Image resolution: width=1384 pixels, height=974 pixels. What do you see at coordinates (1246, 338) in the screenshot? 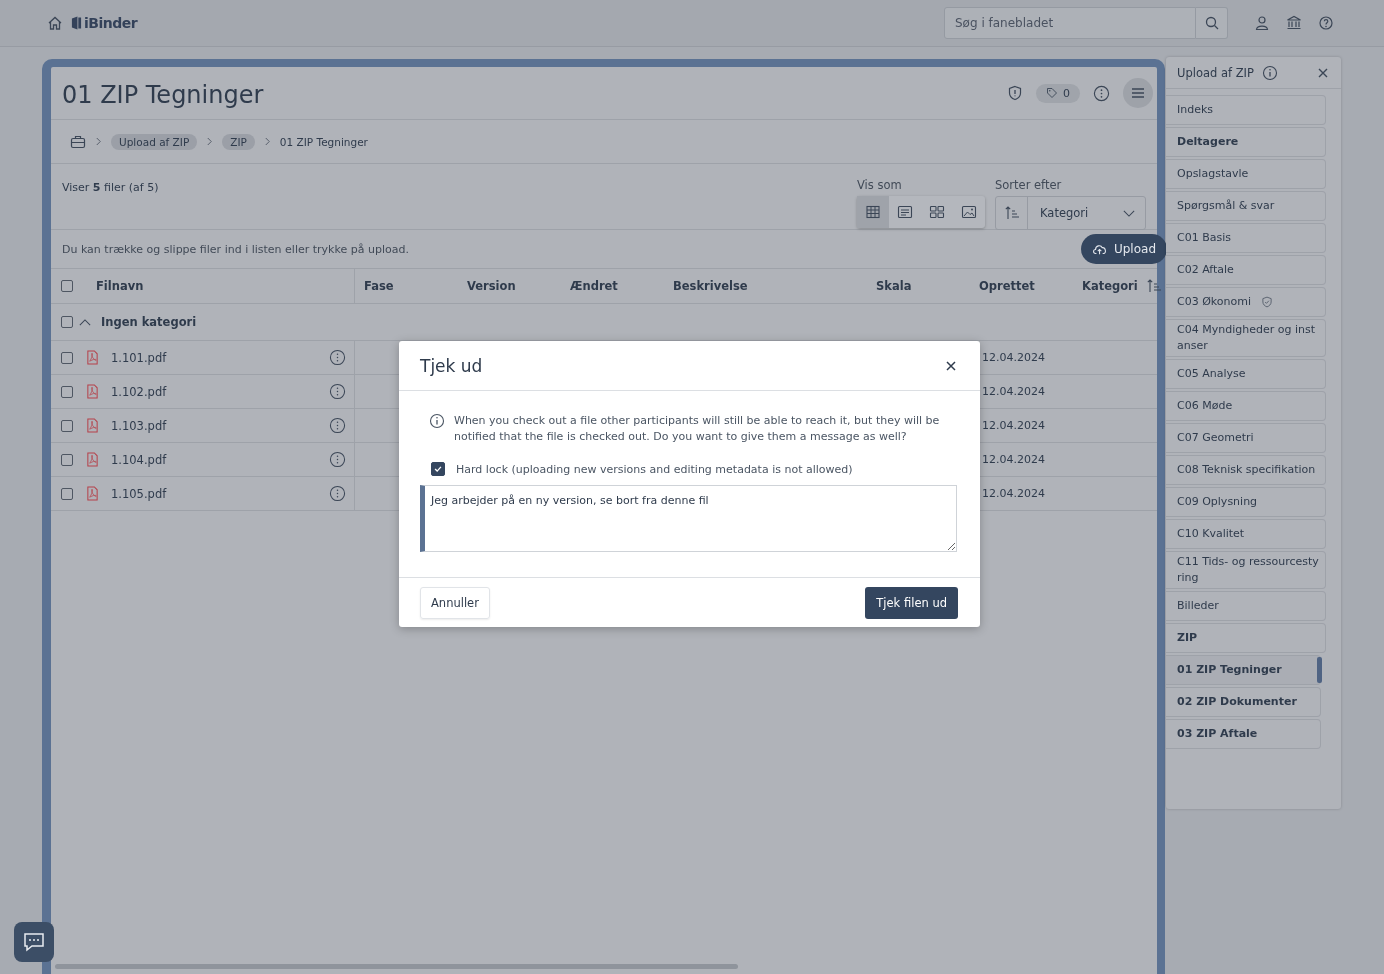
I see `nav-item: C04 Myndigheder og instanser` at bounding box center [1246, 338].